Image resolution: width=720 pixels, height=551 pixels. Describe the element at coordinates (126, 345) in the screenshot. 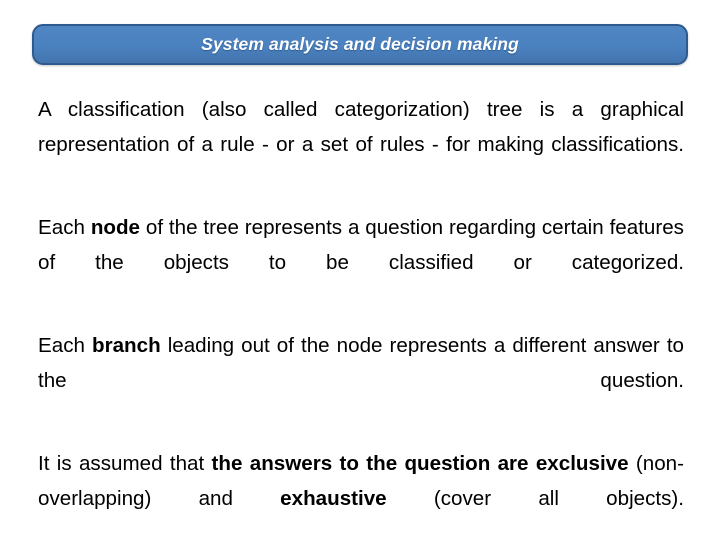

I see `emphasis-text: branch` at that location.